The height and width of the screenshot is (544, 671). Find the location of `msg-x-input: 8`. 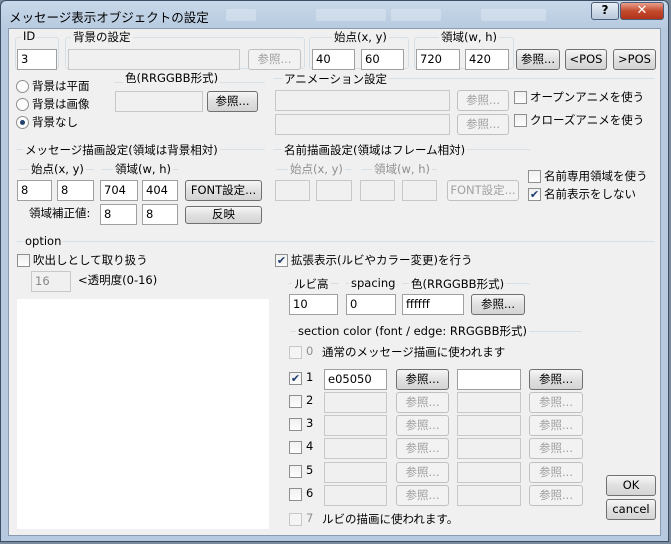

msg-x-input: 8 is located at coordinates (34, 190).